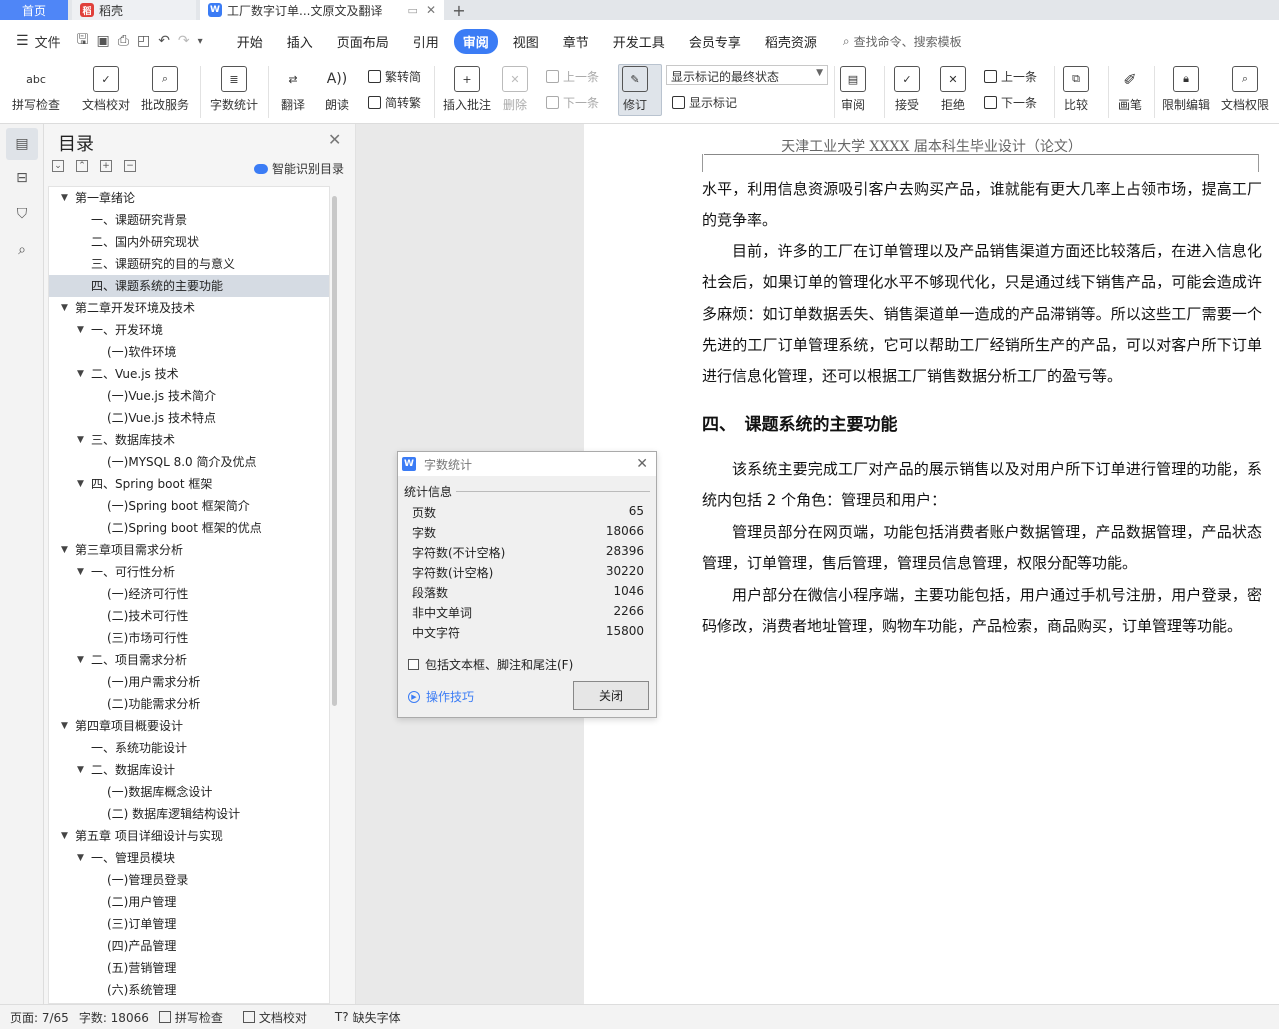 The image size is (1279, 1029). I want to click on track-changes-button: ✎ 修订, so click(635, 89).